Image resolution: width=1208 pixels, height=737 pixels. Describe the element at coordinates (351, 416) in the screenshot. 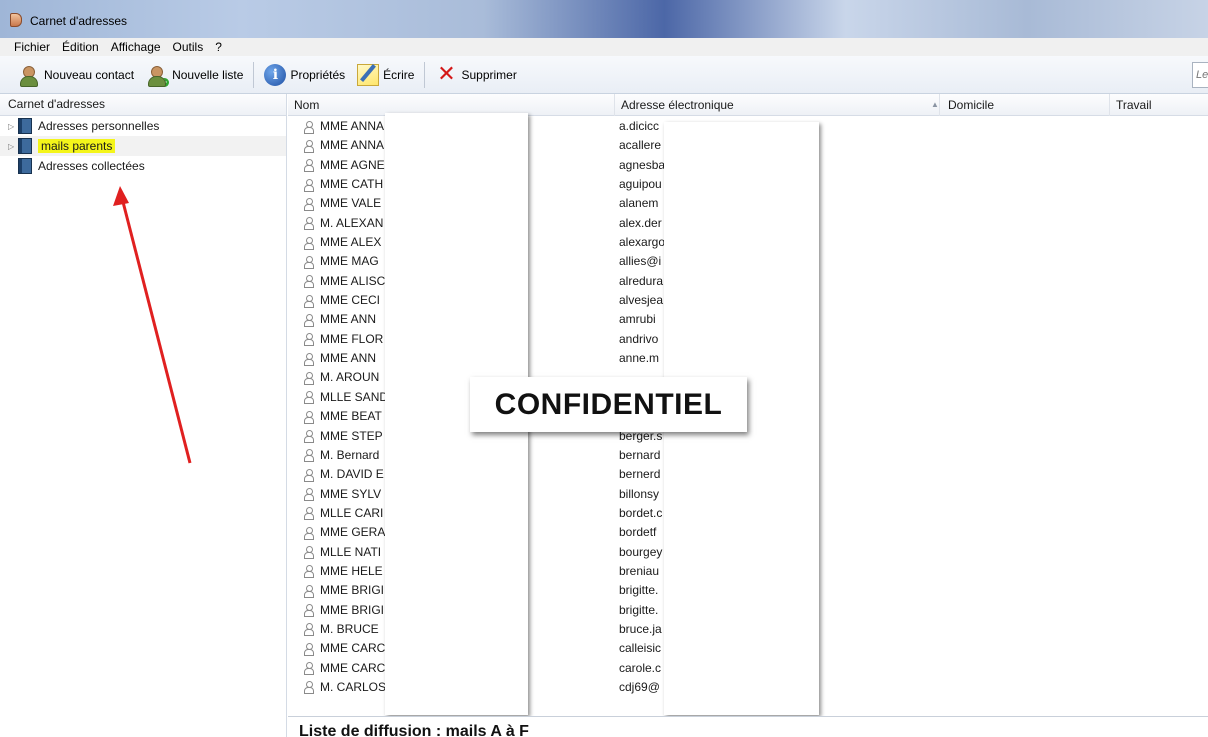

I see `contact-name-text: MME BEAT` at that location.